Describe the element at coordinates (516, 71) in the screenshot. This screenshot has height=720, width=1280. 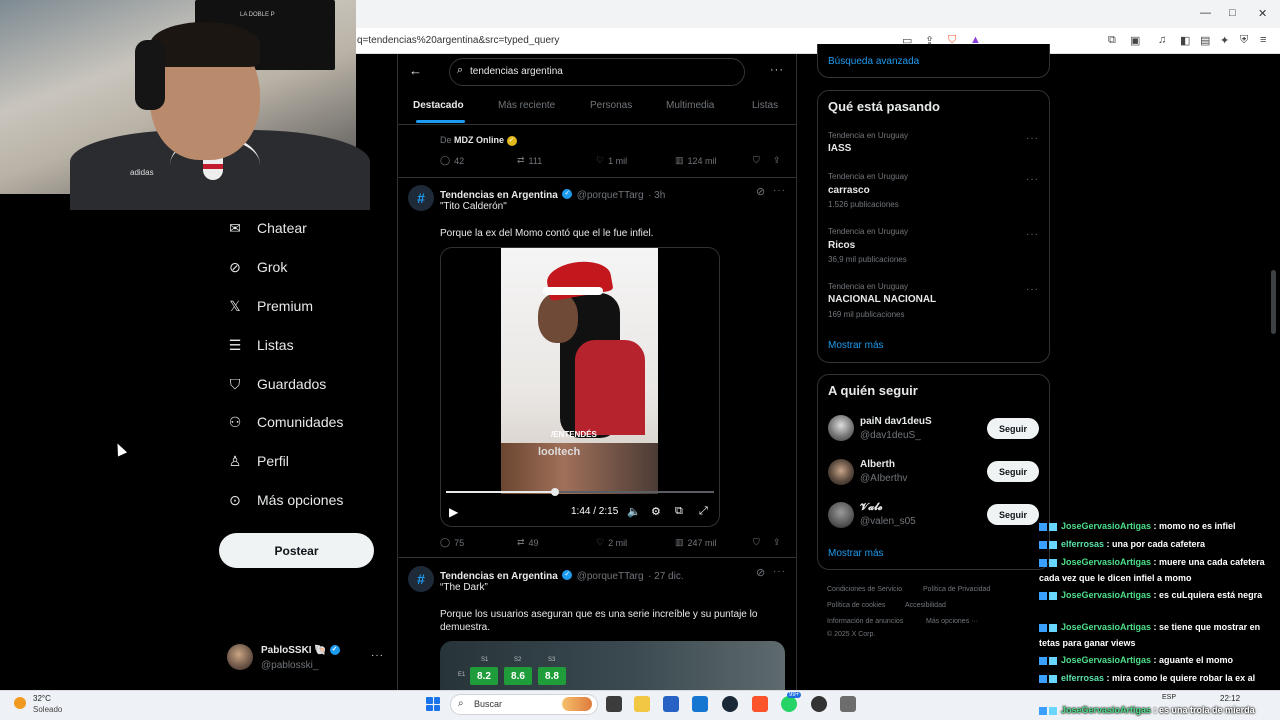
I see `search-query: tendencias argentina` at that location.